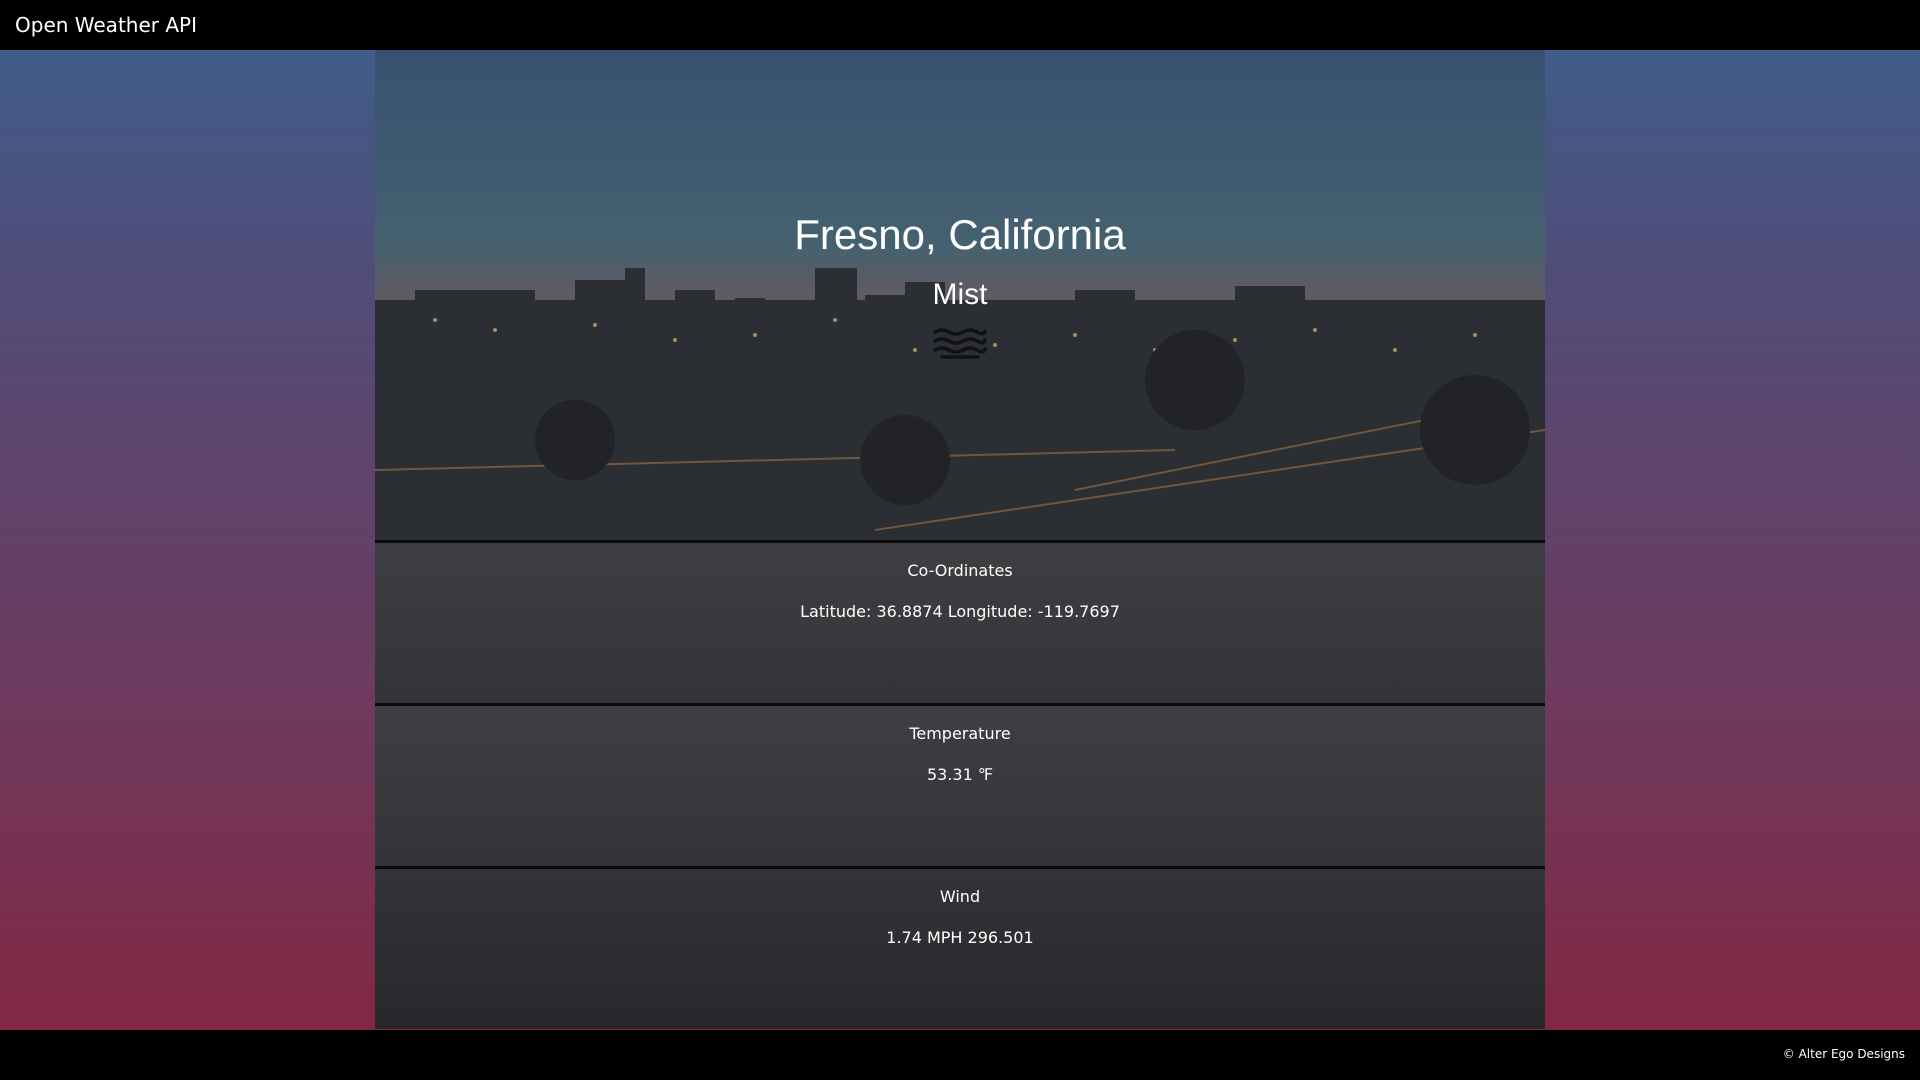 The height and width of the screenshot is (1080, 1920). I want to click on mist-icon, so click(960, 344).